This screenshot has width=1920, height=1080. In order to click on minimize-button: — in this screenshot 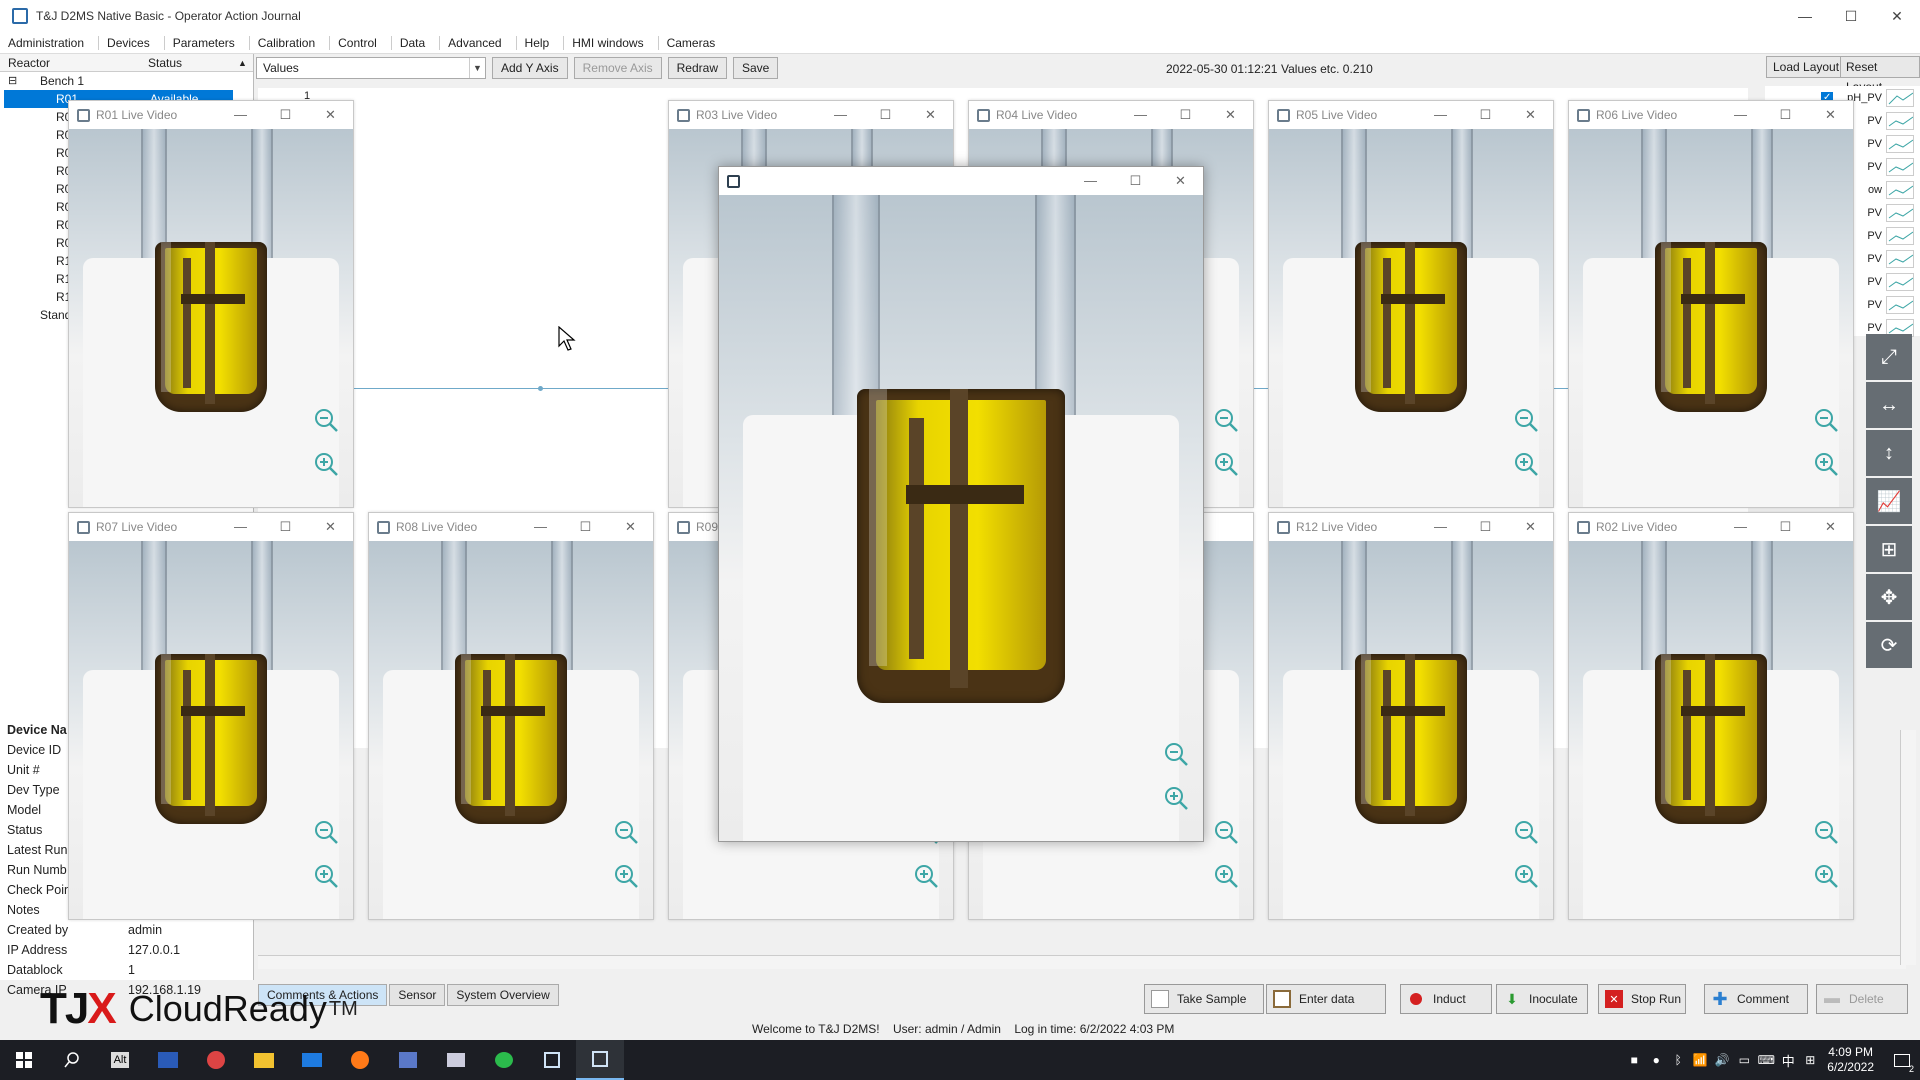, I will do `click(1805, 16)`.